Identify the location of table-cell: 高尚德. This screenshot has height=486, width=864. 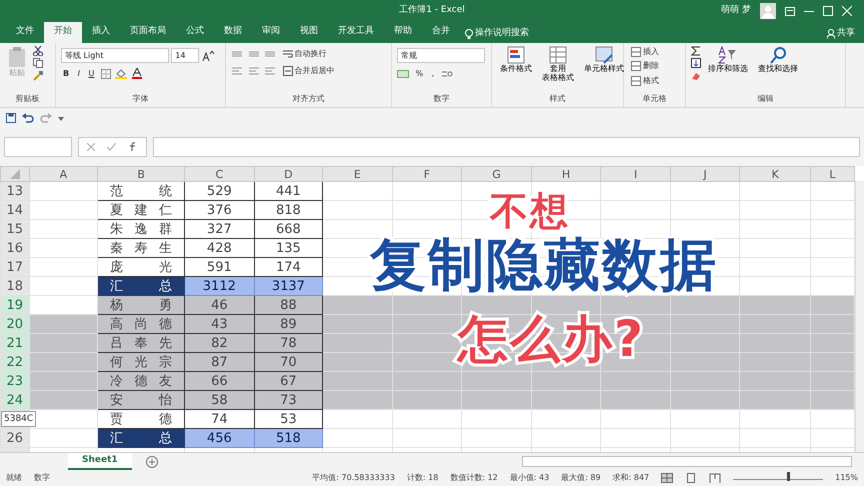
(141, 324).